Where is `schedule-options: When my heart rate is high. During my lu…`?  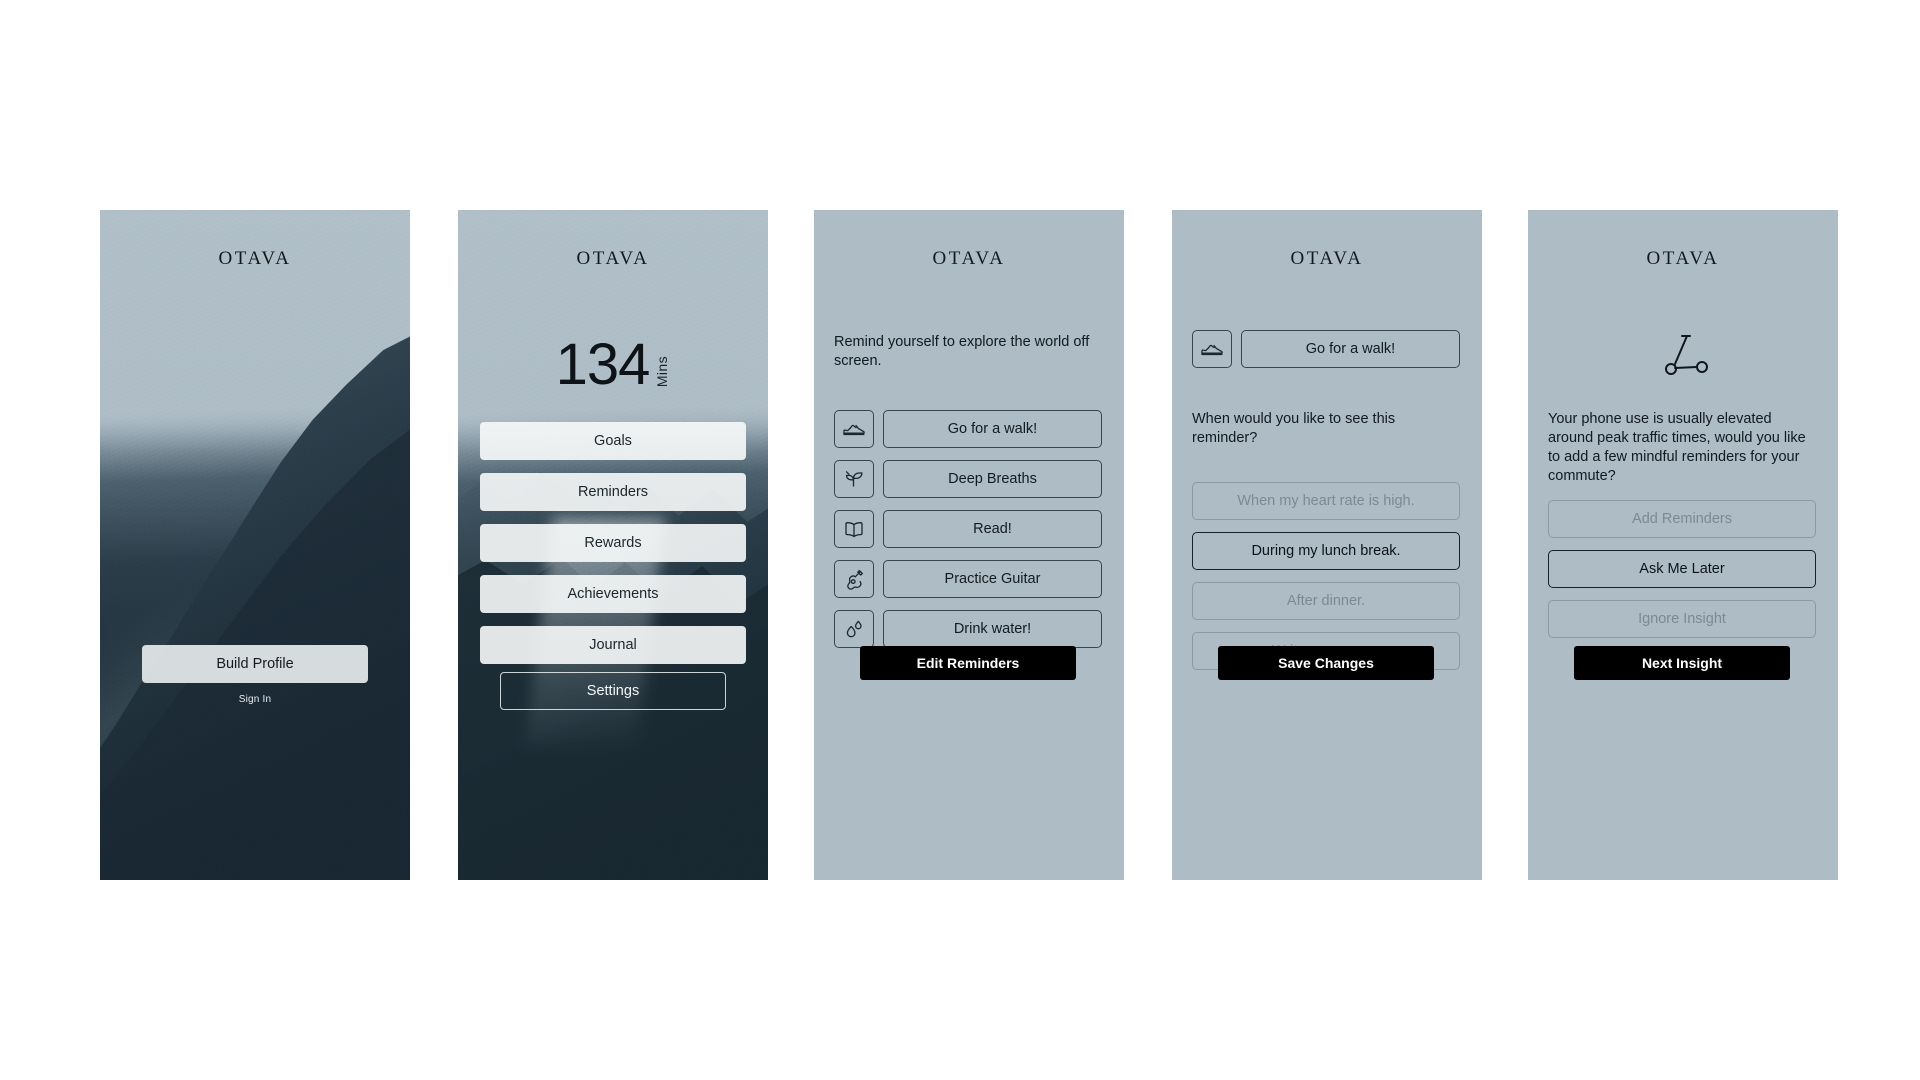
schedule-options: When my heart rate is high. During my lu… is located at coordinates (1326, 576).